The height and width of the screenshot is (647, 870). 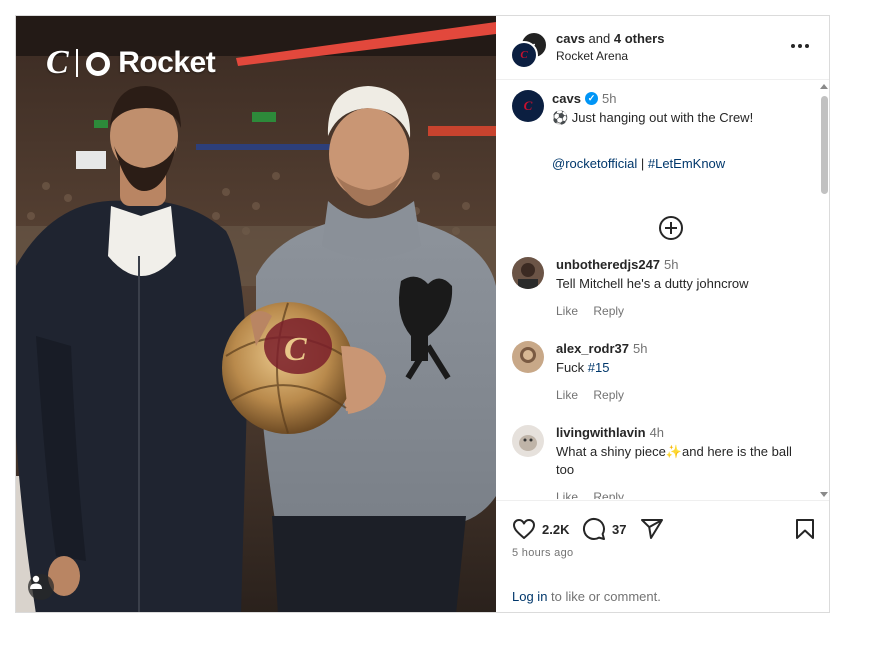 What do you see at coordinates (609, 98) in the screenshot?
I see `caption-time: 5h` at bounding box center [609, 98].